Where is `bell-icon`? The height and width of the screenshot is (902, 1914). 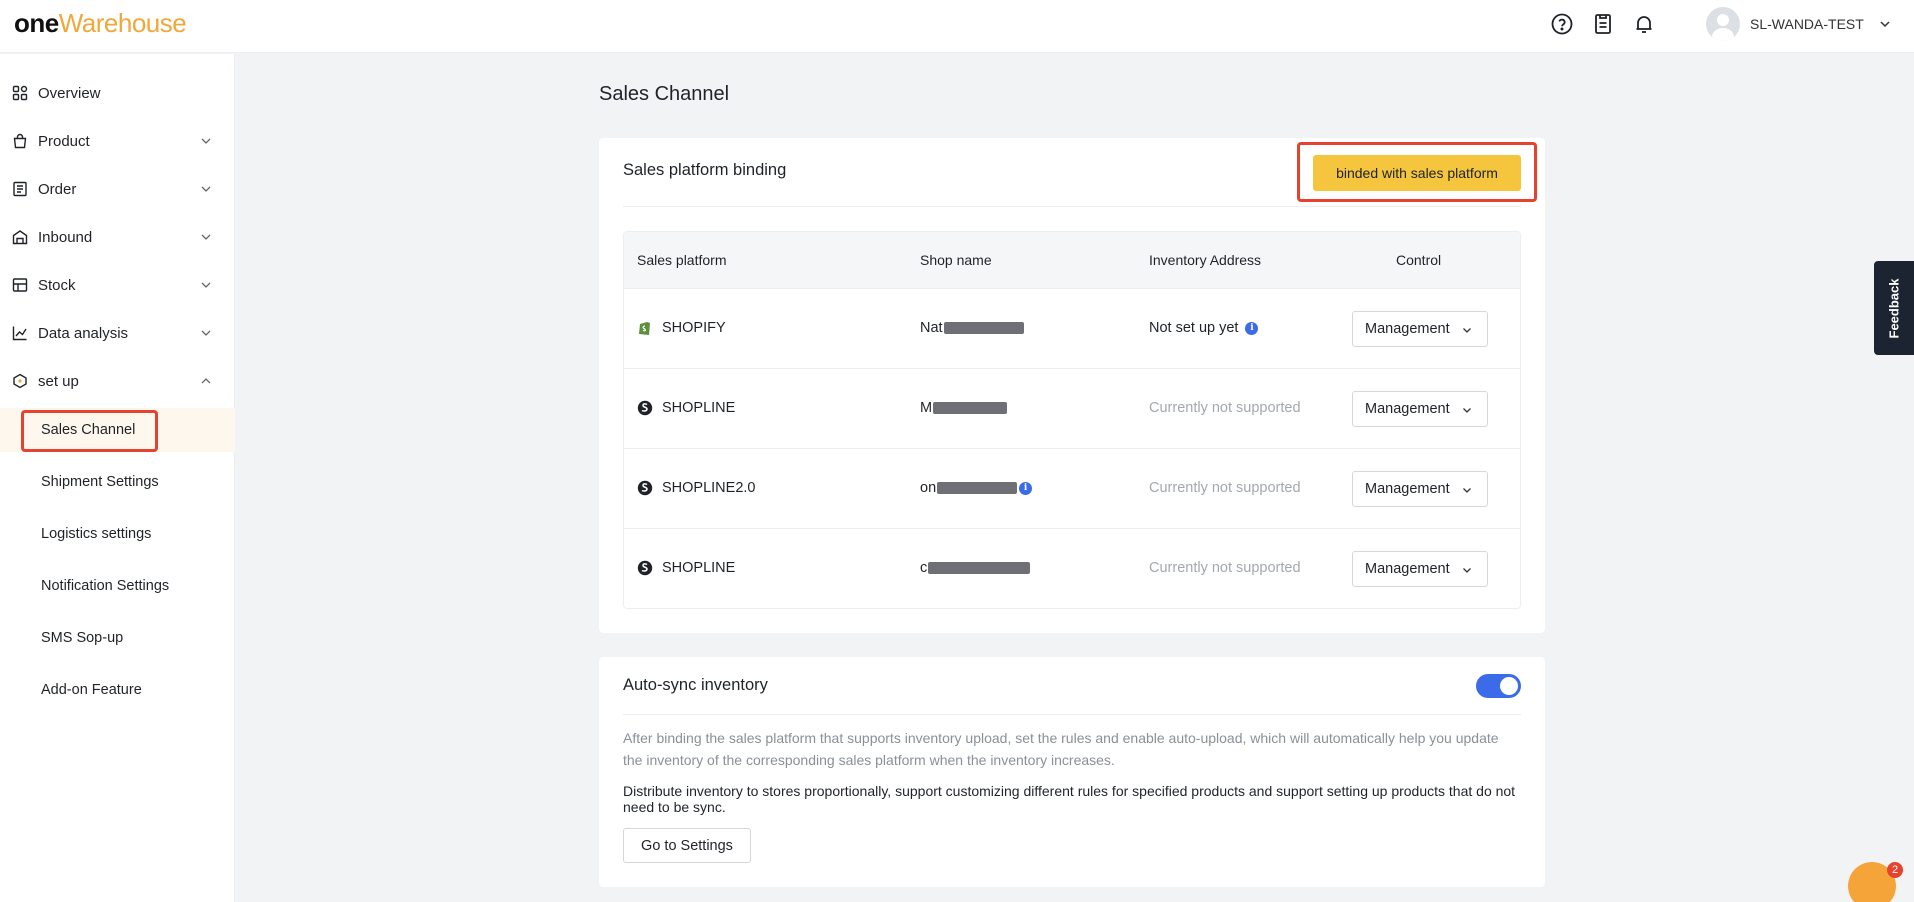 bell-icon is located at coordinates (1644, 24).